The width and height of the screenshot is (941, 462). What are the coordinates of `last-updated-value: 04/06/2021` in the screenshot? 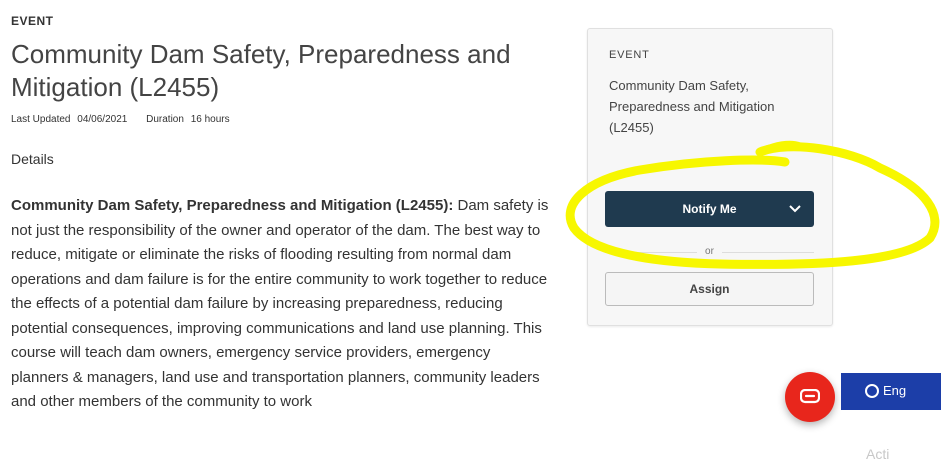 It's located at (102, 119).